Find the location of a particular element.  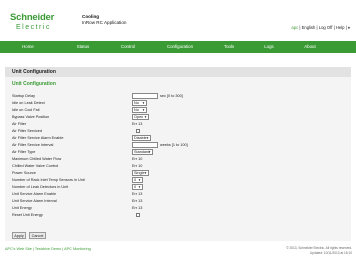

field-label: Reset Unit Energy is located at coordinates (27, 215).